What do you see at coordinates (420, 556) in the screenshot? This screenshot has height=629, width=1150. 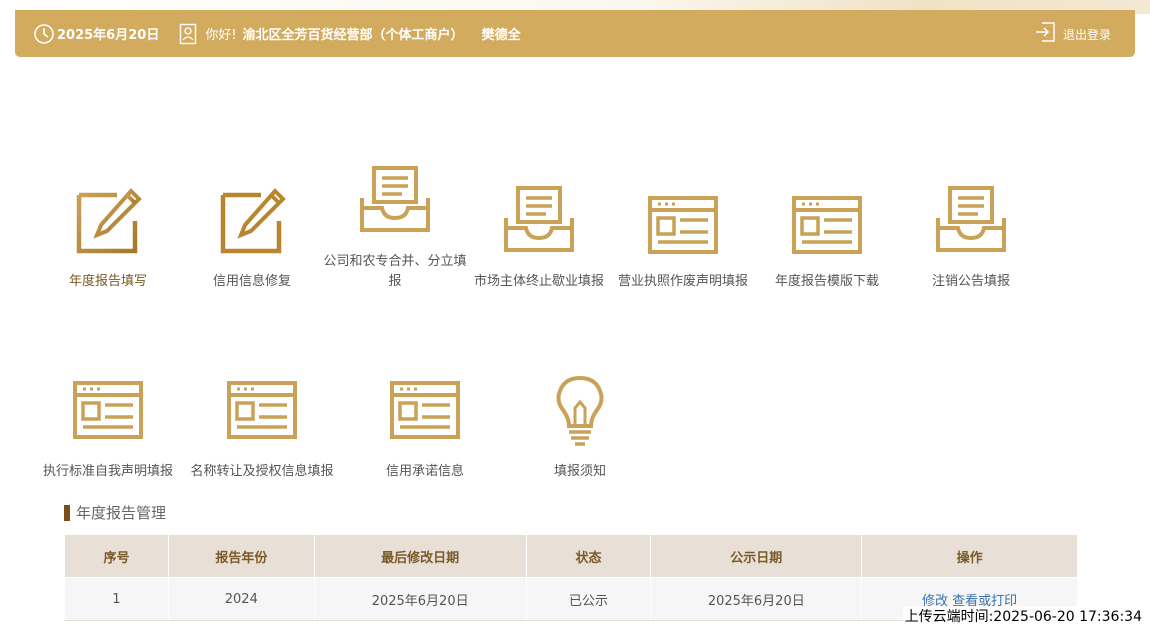 I see `col-header-modified: 最后修改日期` at bounding box center [420, 556].